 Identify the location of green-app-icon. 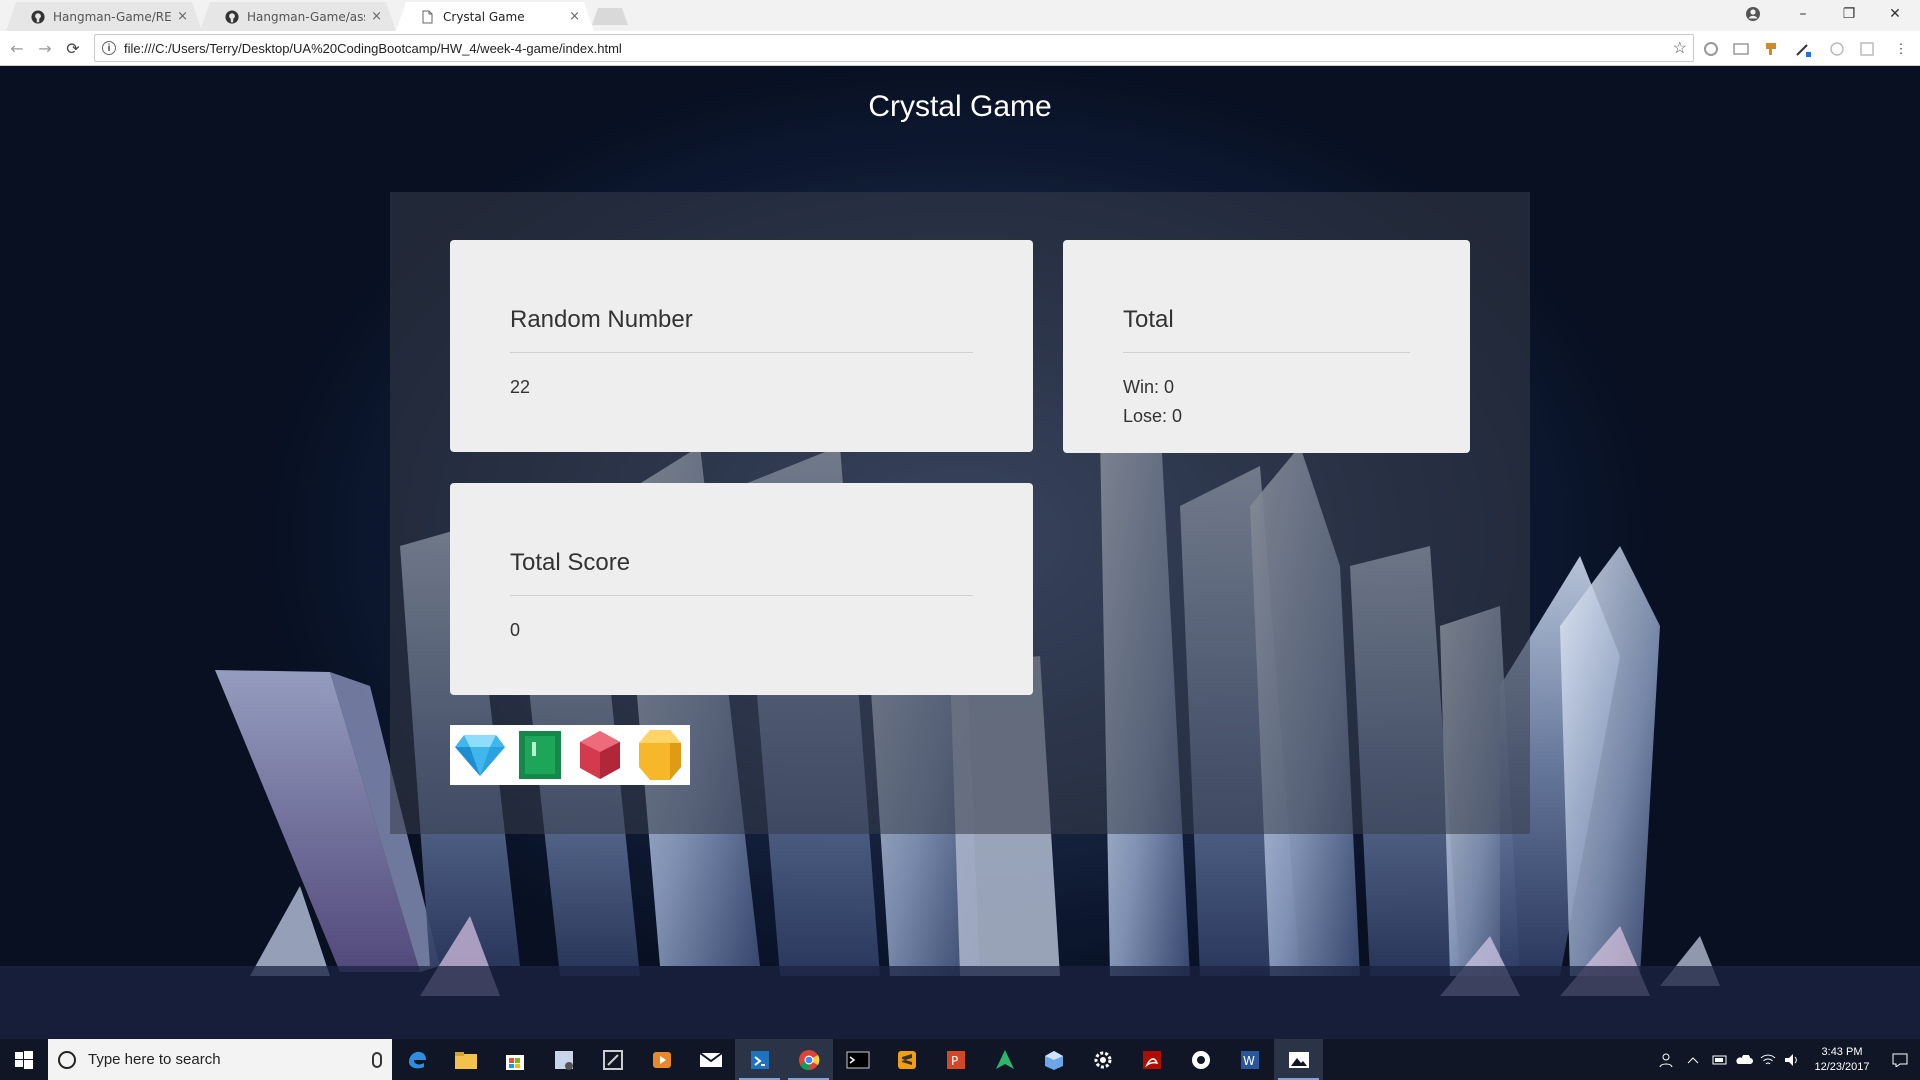
(1004, 1059).